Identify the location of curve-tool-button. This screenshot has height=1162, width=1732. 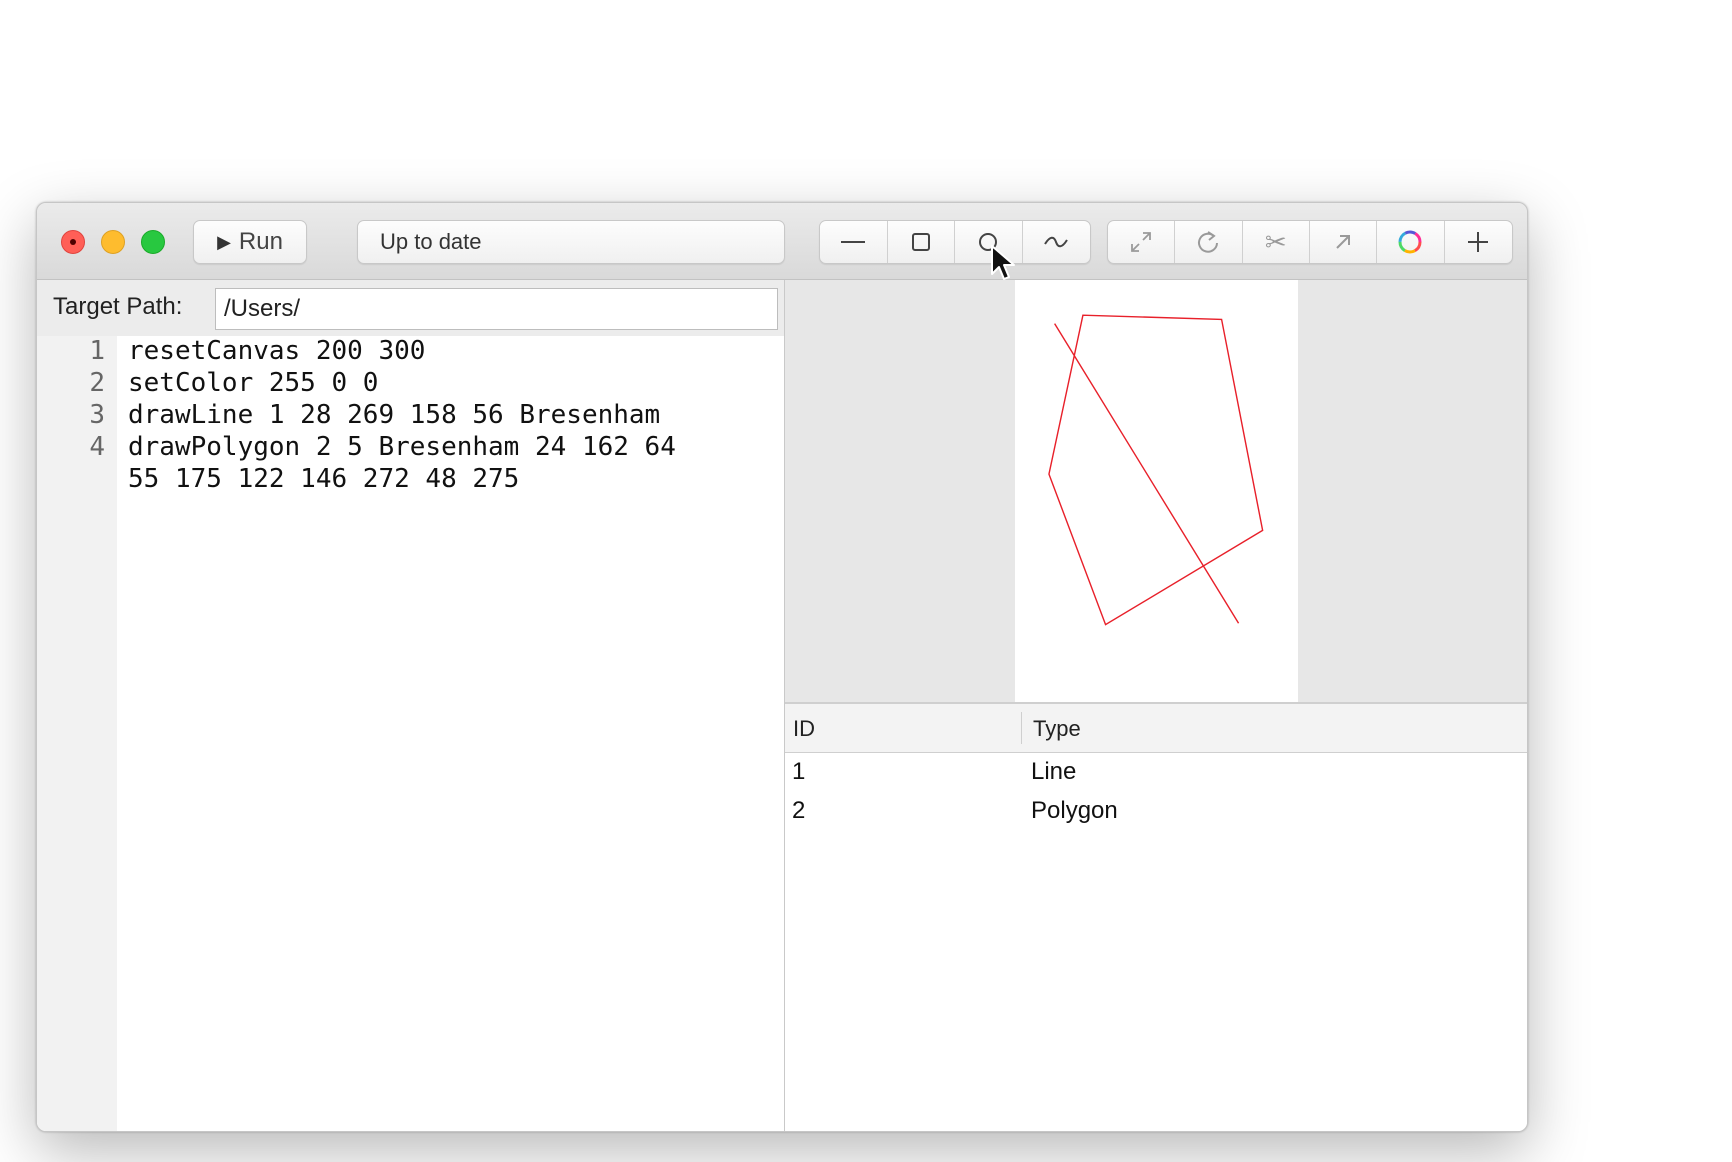
(1057, 242).